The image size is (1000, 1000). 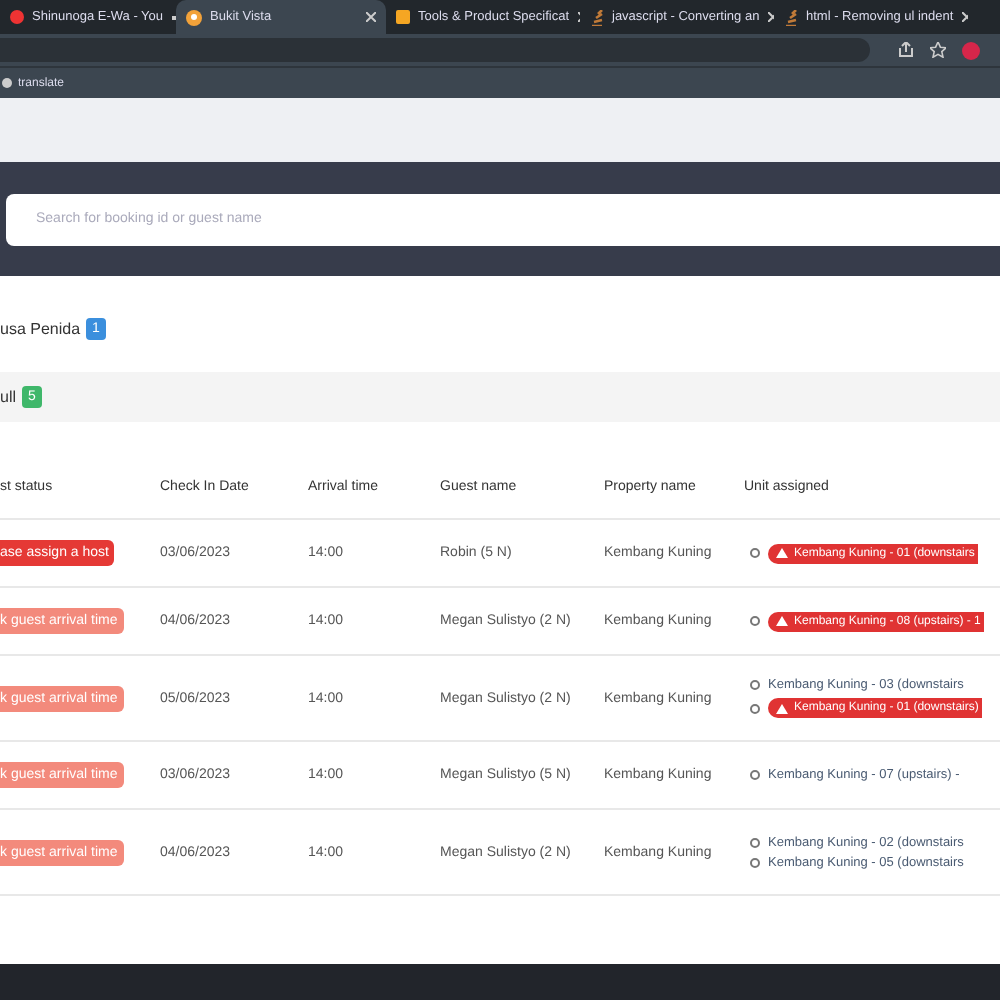 What do you see at coordinates (8, 397) in the screenshot?
I see `group-label: ull` at bounding box center [8, 397].